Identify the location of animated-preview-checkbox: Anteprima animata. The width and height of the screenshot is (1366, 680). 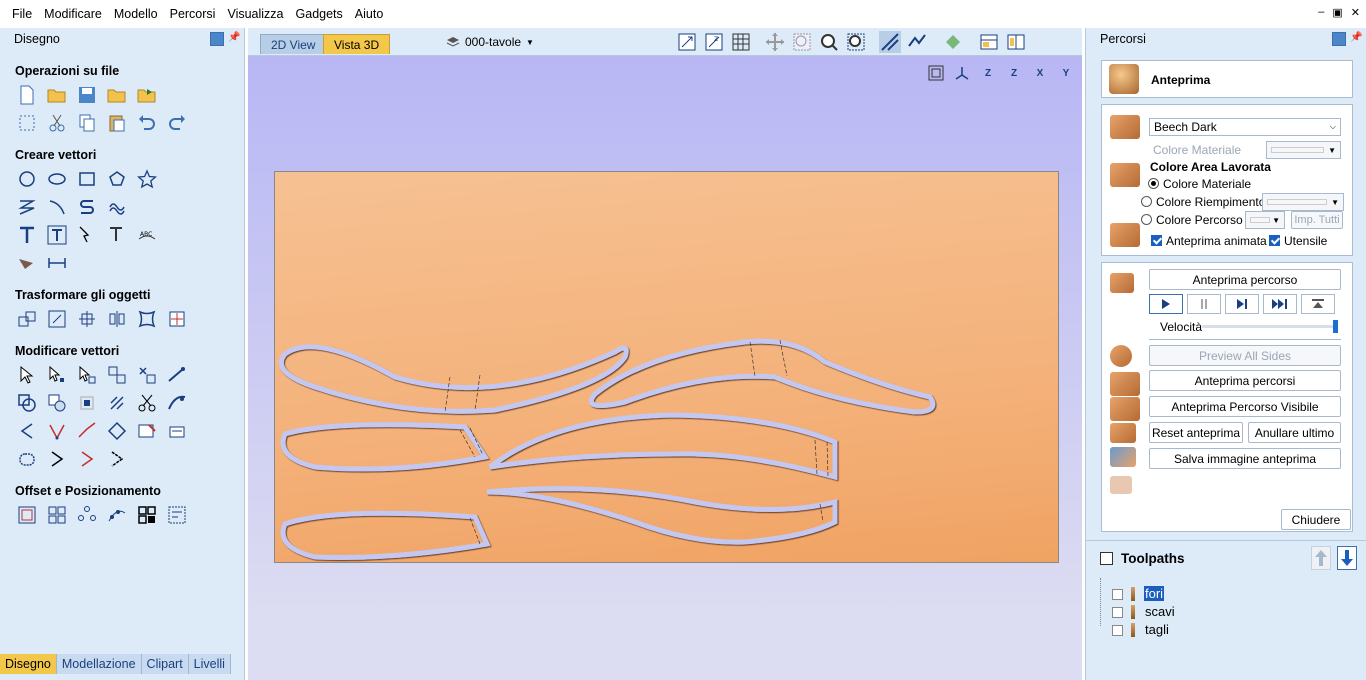
(1209, 241).